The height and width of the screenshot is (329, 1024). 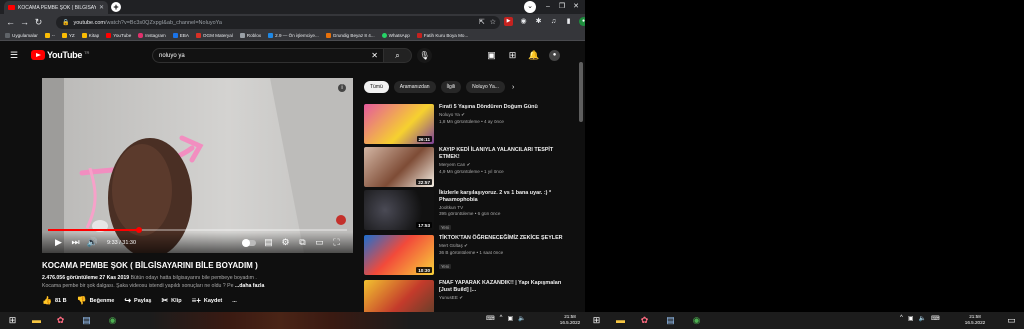 What do you see at coordinates (399, 124) in the screenshot?
I see `video-thumbnail: 26:11` at bounding box center [399, 124].